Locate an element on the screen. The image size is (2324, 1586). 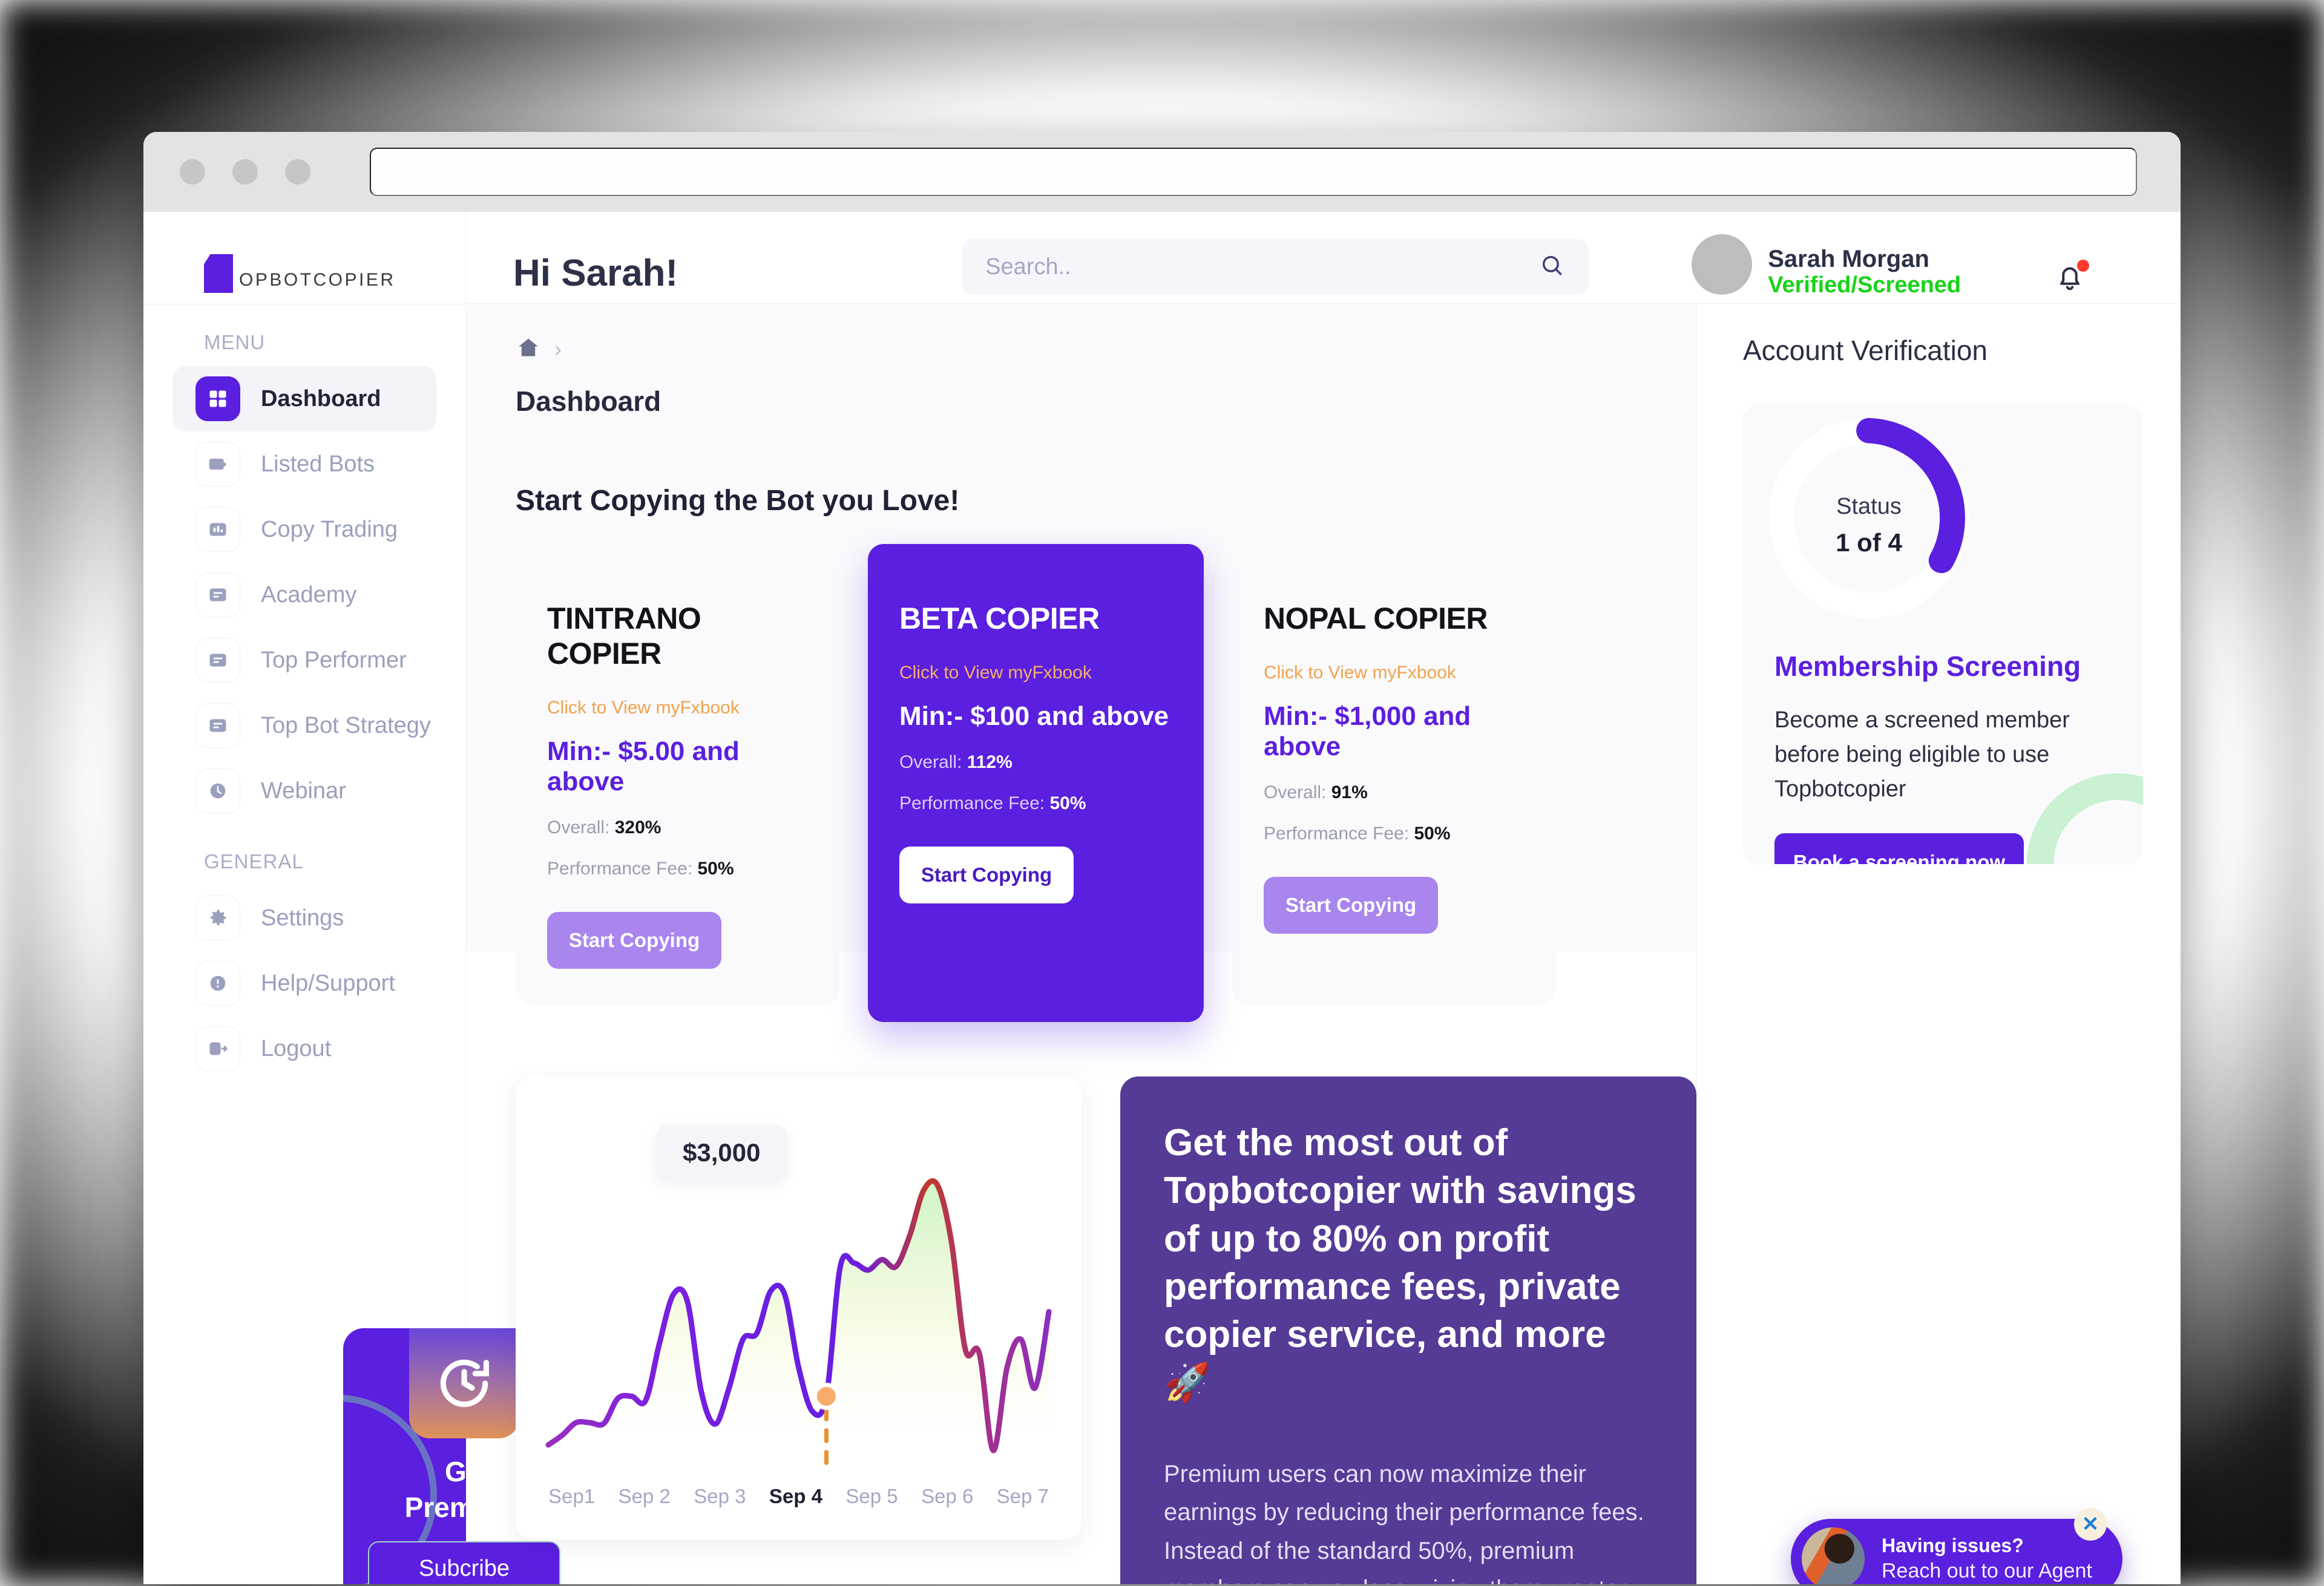
logo-mark-icon is located at coordinates (218, 273).